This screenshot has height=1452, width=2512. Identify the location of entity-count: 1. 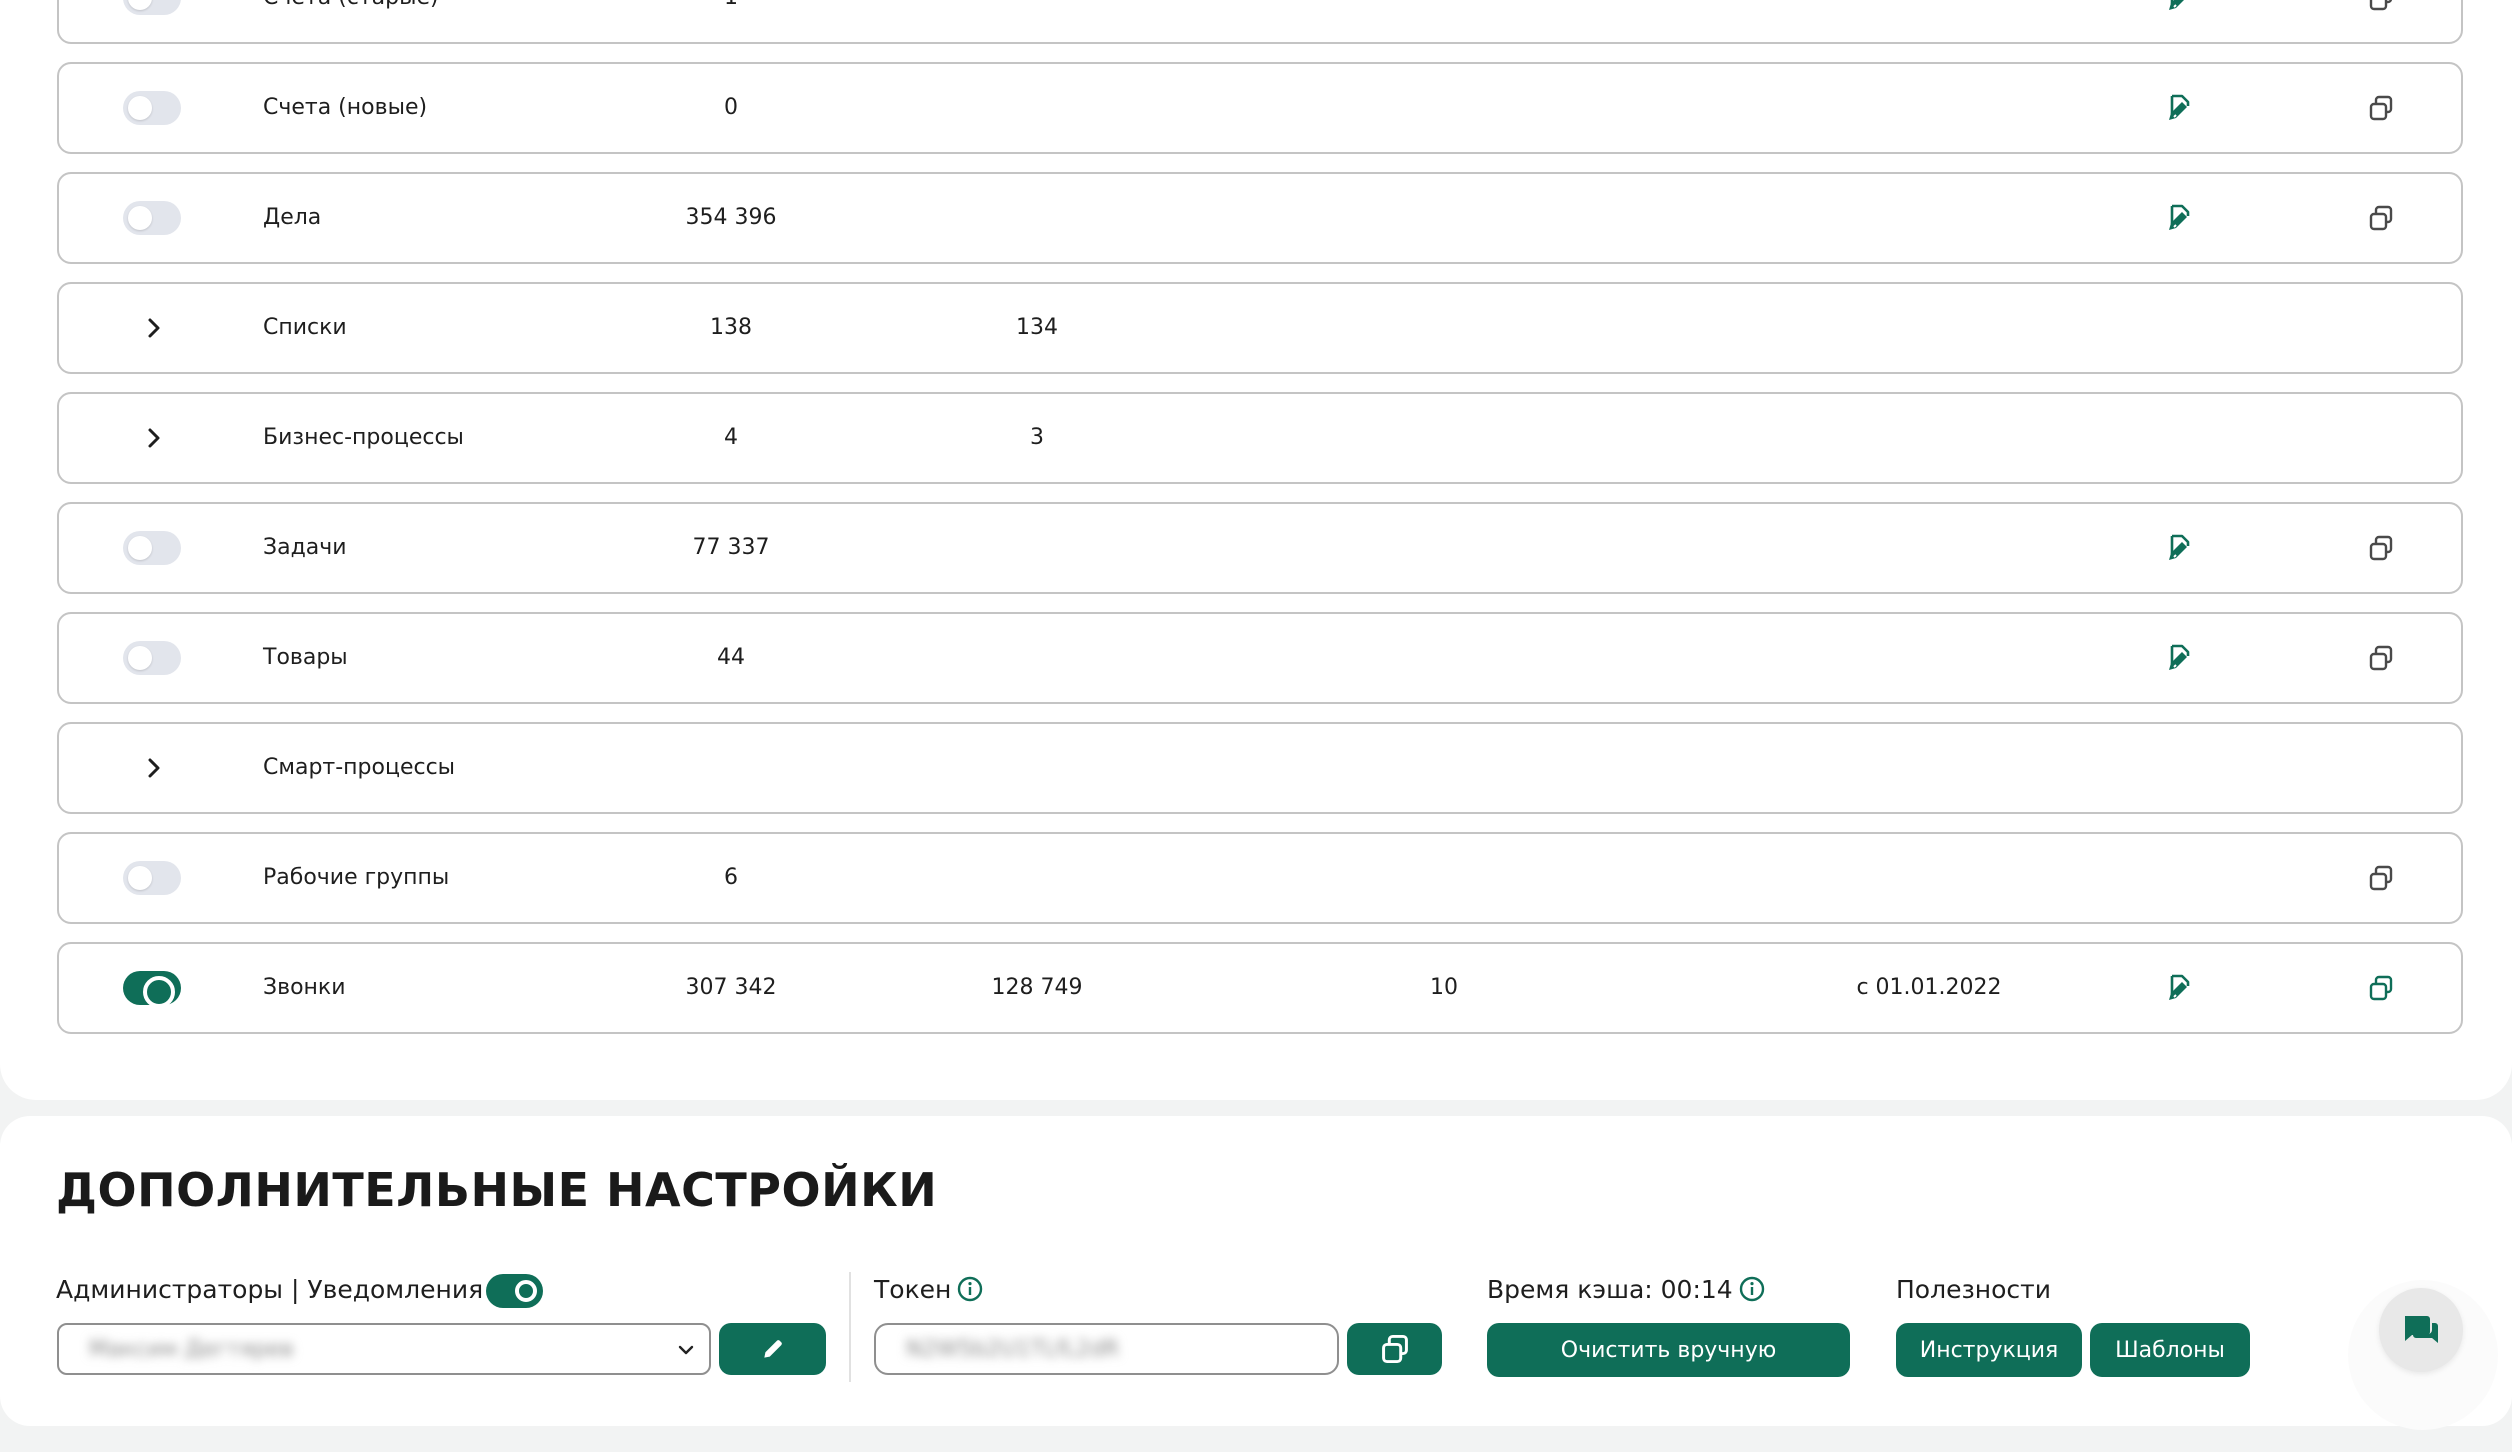
(731, 21).